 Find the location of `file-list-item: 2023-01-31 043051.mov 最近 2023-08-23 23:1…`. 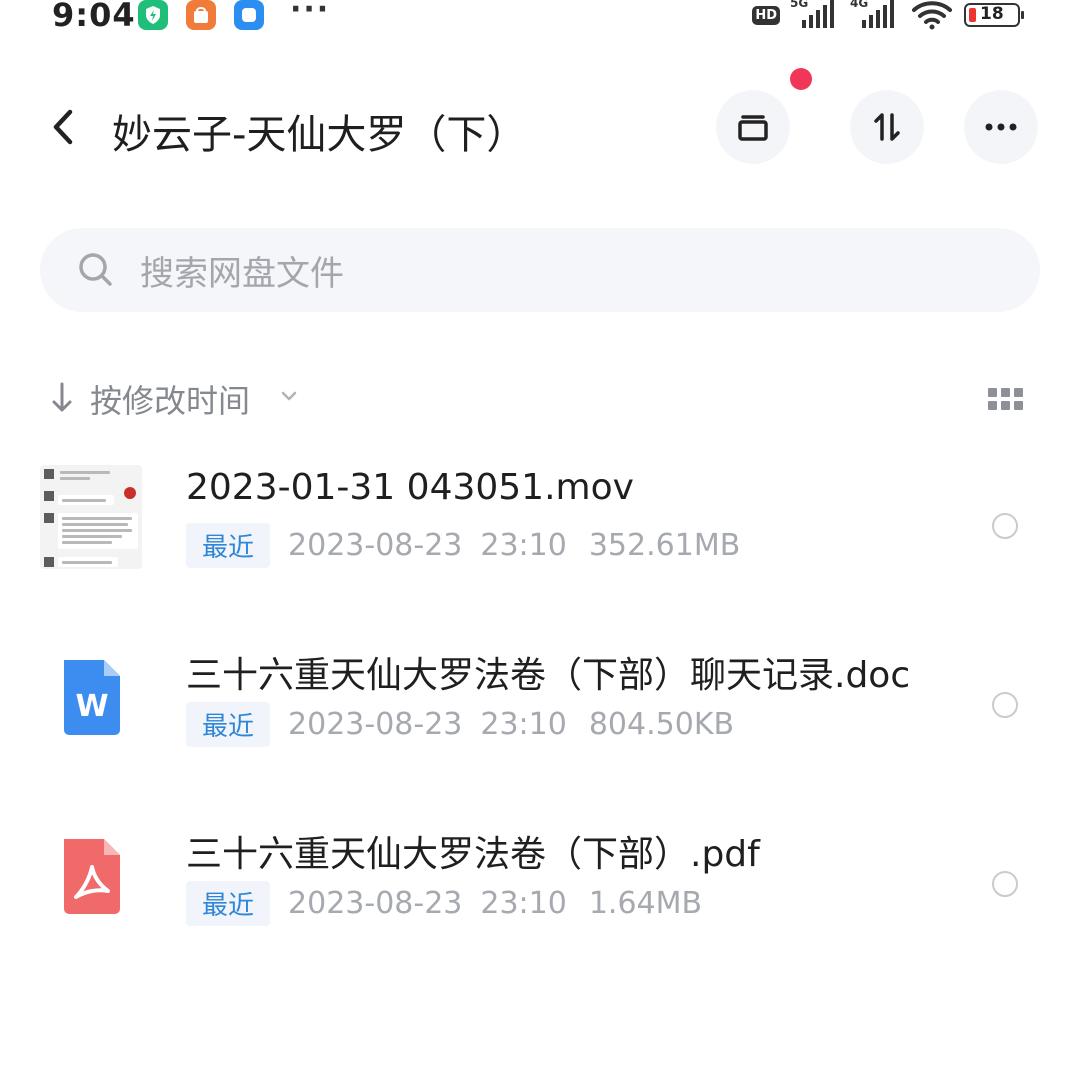

file-list-item: 2023-01-31 043051.mov 最近 2023-08-23 23:1… is located at coordinates (540, 530).